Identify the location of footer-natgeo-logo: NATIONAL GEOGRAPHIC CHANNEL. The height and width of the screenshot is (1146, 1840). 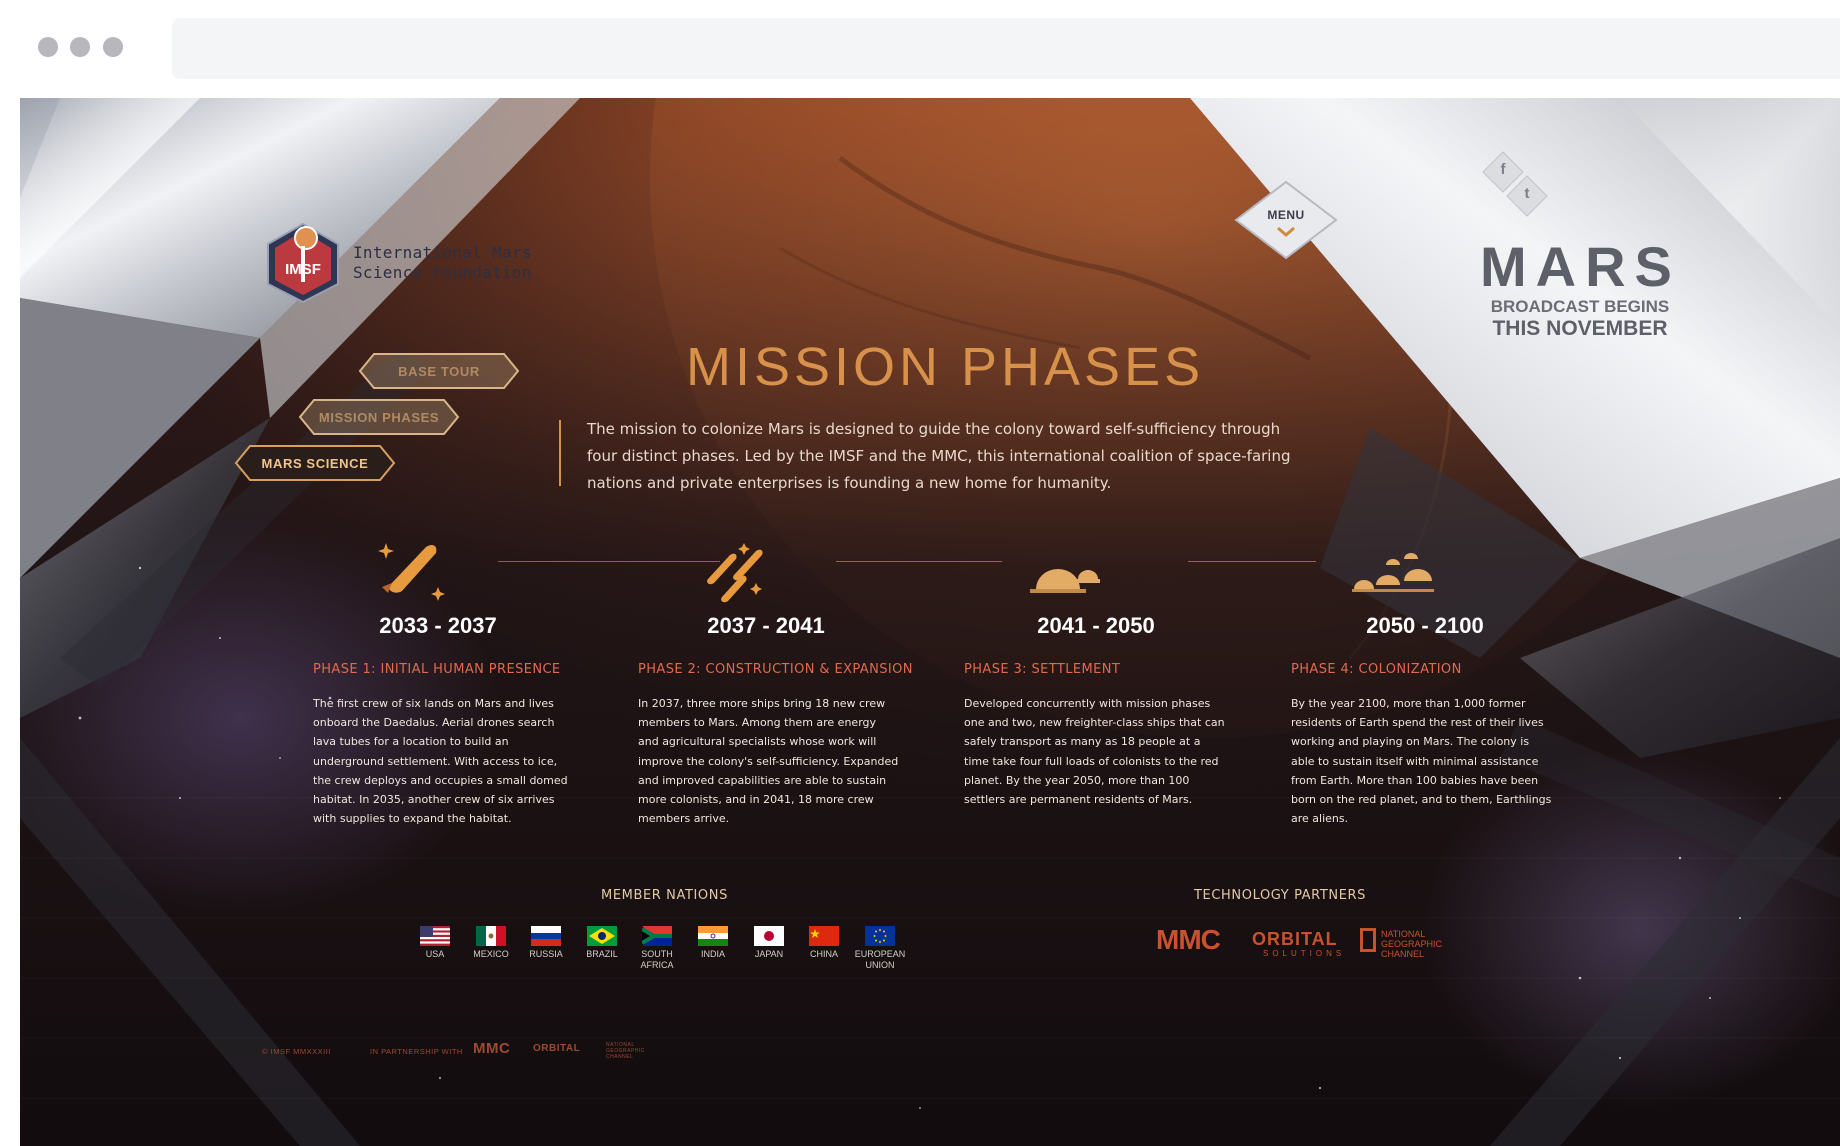
(626, 1051).